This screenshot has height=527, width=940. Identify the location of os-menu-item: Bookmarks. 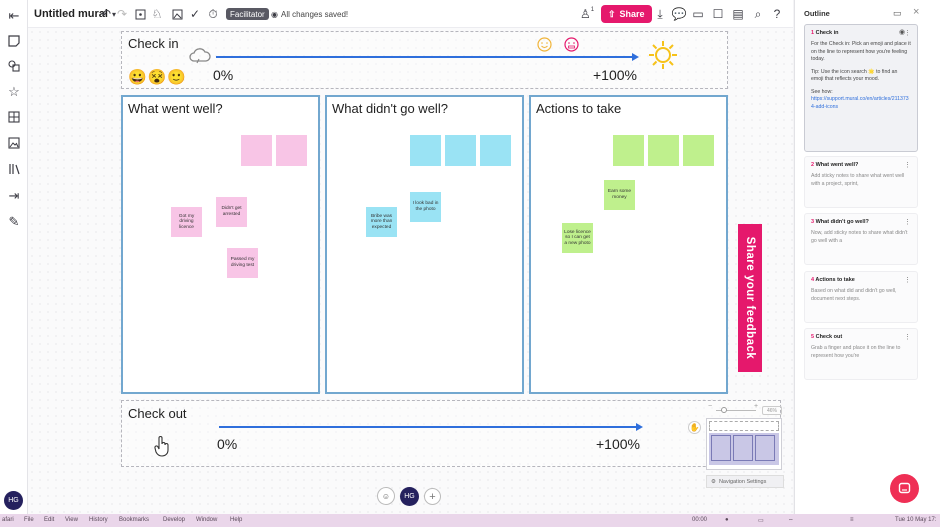
(134, 520).